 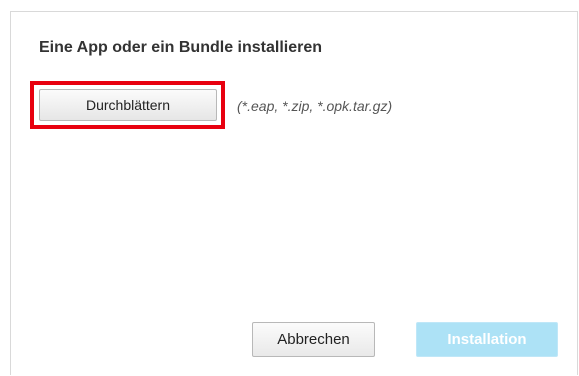 I want to click on install-button: Installation, so click(x=487, y=339).